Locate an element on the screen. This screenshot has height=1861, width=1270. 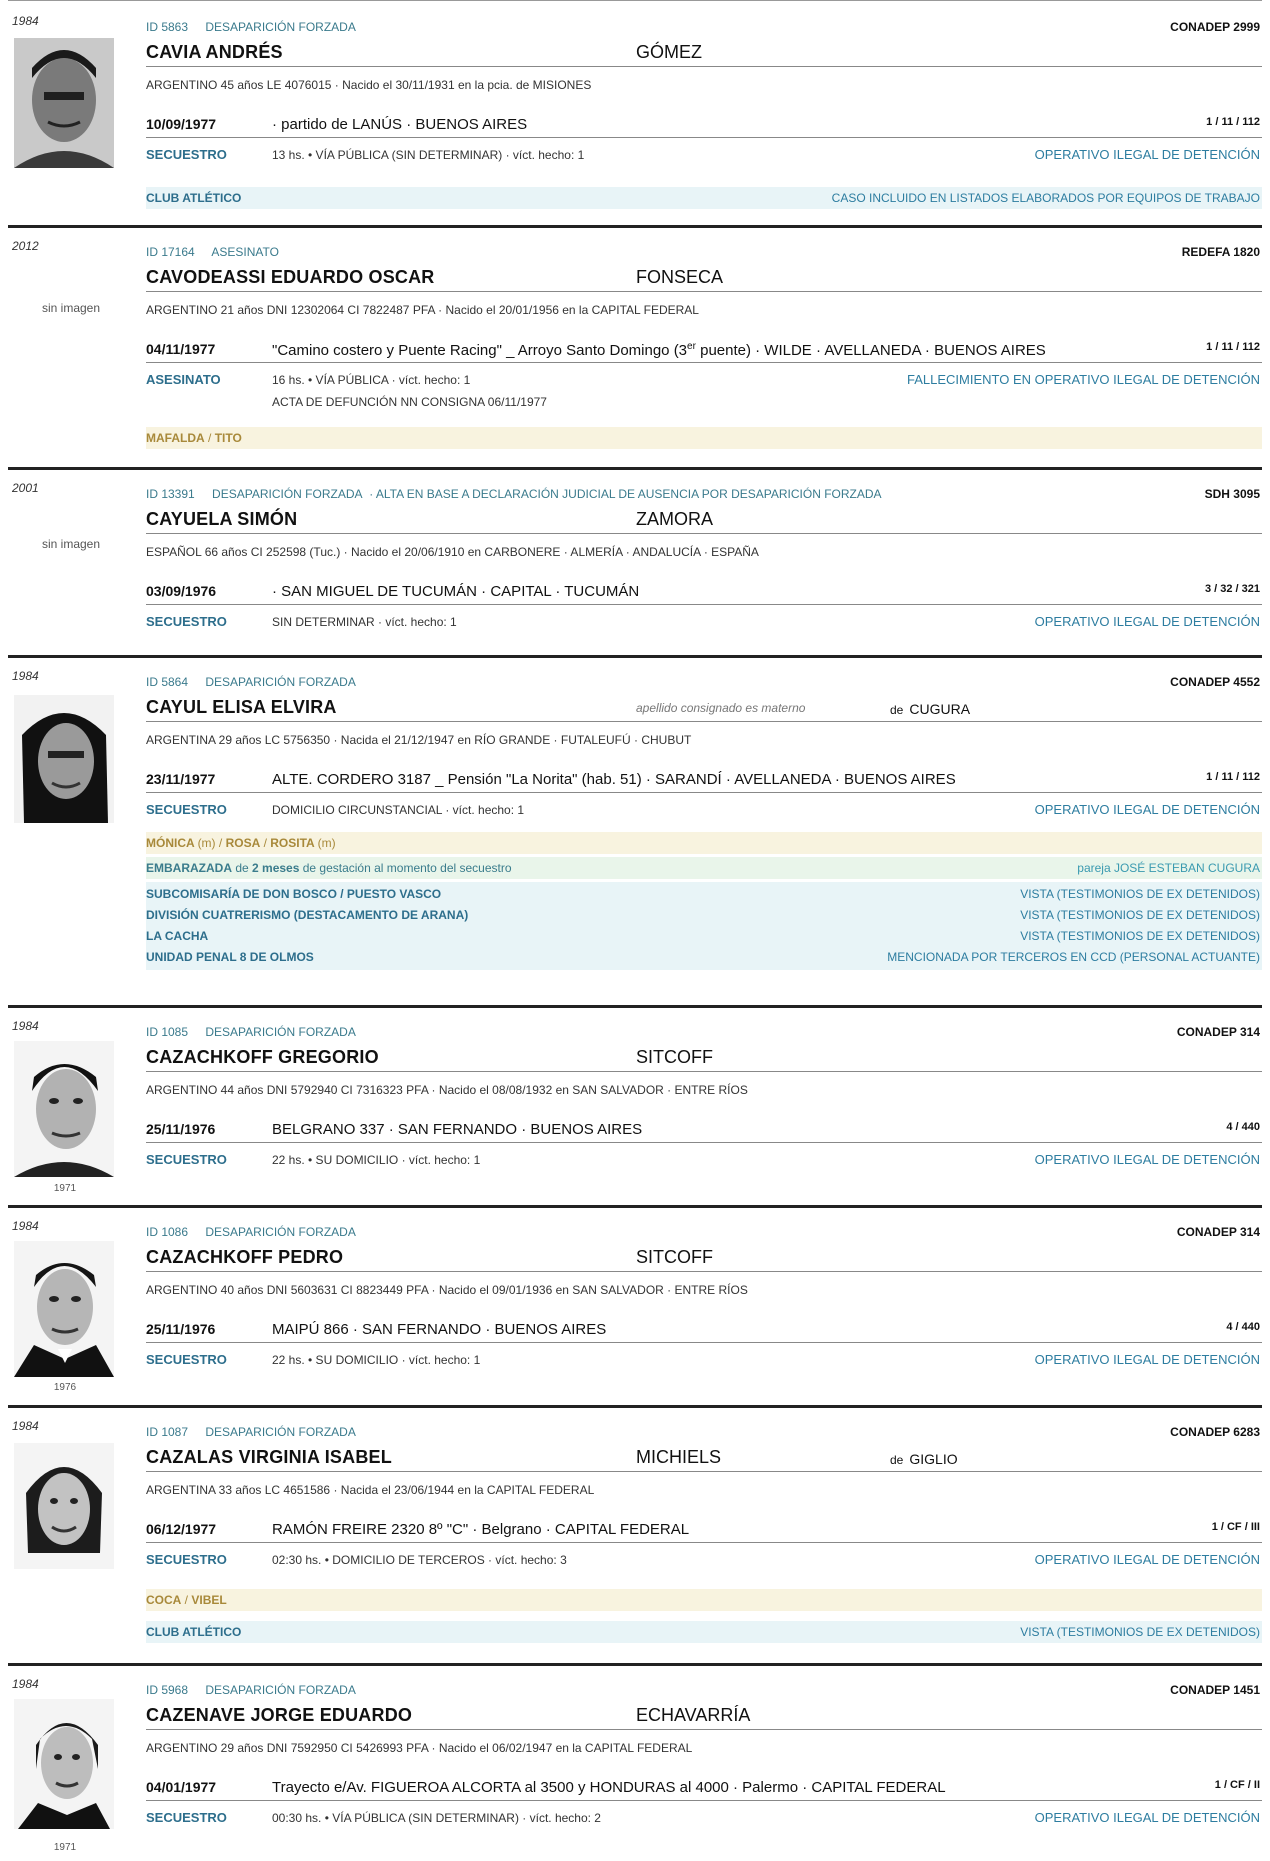
victim-name: CAYUELA SIMÓN is located at coordinates (222, 519).